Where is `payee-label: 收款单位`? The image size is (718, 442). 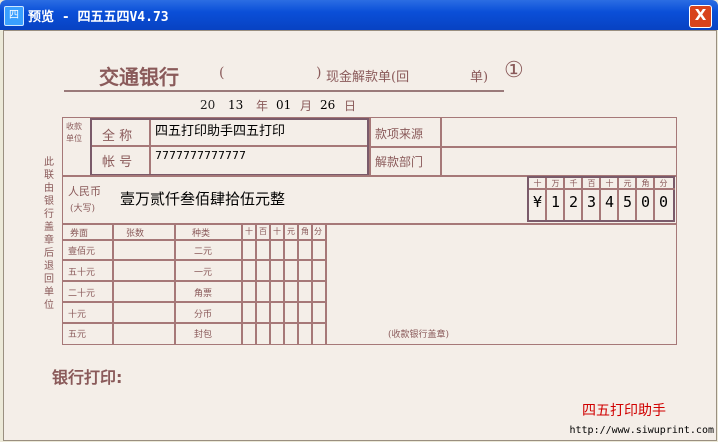 payee-label: 收款单位 is located at coordinates (74, 132).